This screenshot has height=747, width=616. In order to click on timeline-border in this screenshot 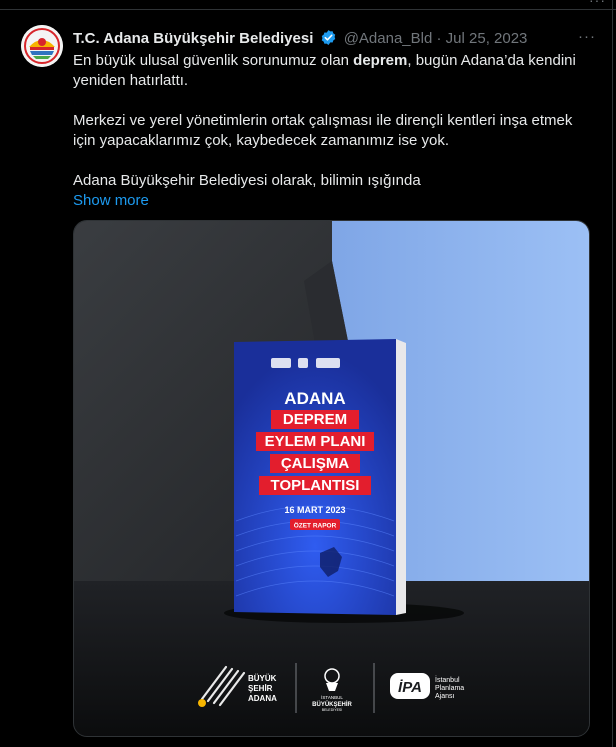, I will do `click(612, 373)`.